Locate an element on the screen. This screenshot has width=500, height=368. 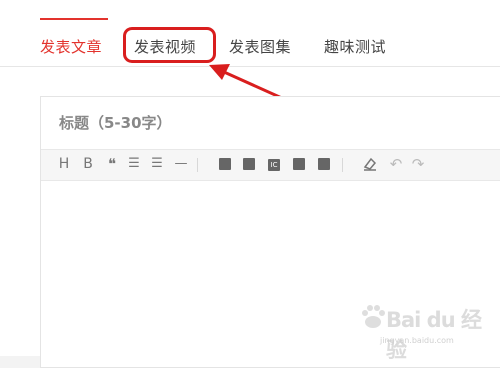
editor-toolbar: H B ❝ ☰ ☰ — IC ↶ ↷ is located at coordinates (270, 165).